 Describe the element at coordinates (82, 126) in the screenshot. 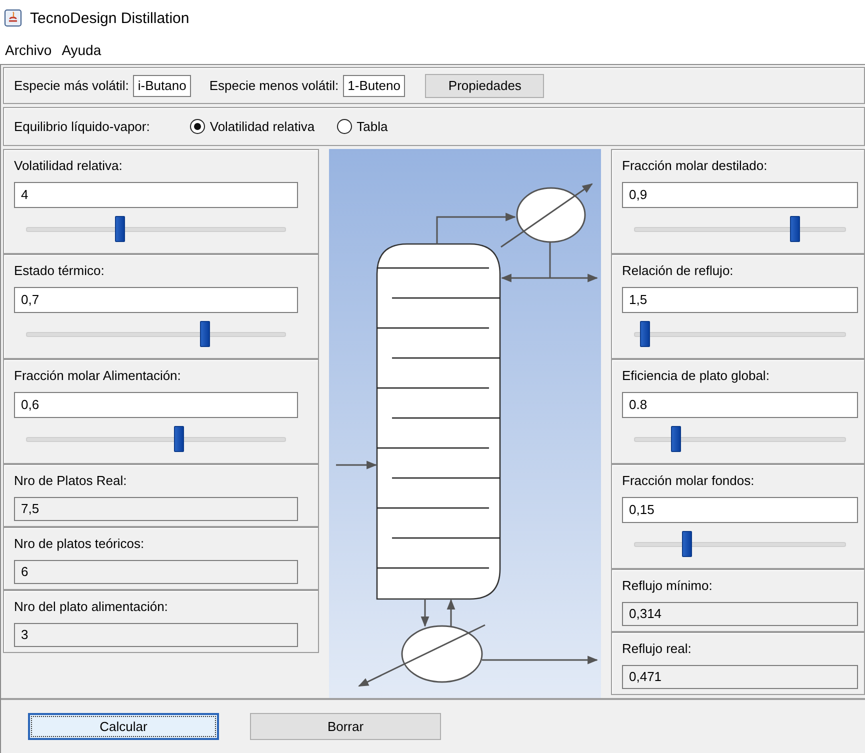

I see `field-label: Equilibrio líquido-vapor:` at that location.